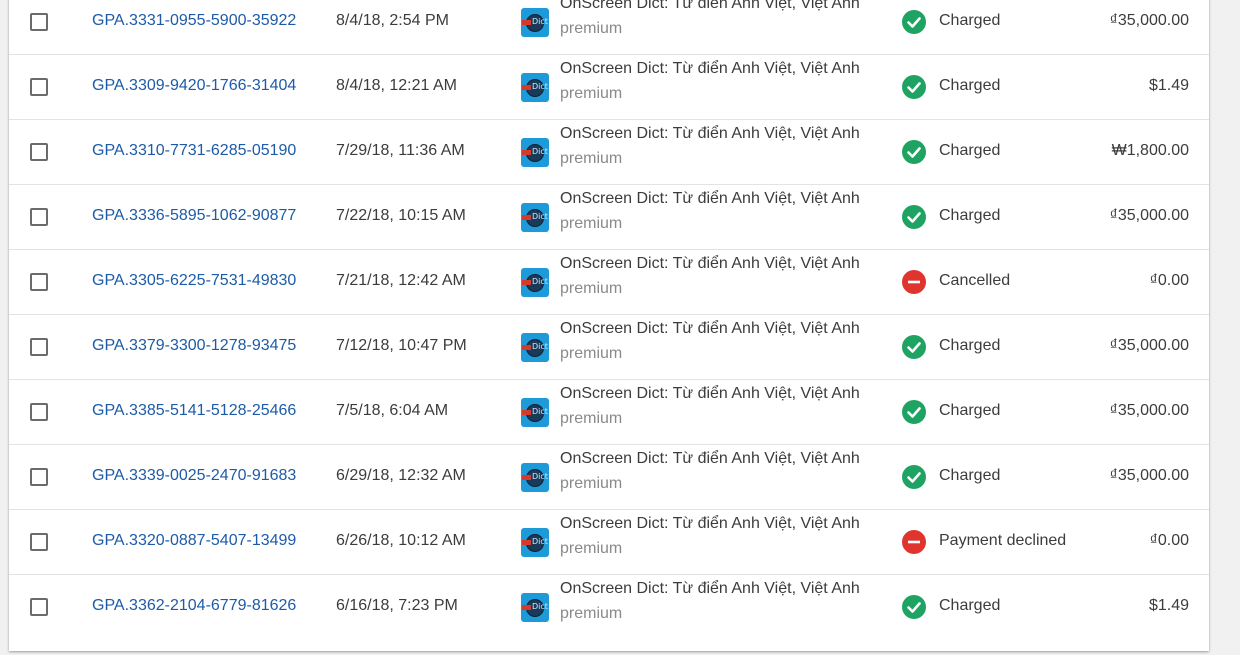 The image size is (1240, 655). Describe the element at coordinates (401, 345) in the screenshot. I see `order-date: 7/12/18, 10:47 PM` at that location.